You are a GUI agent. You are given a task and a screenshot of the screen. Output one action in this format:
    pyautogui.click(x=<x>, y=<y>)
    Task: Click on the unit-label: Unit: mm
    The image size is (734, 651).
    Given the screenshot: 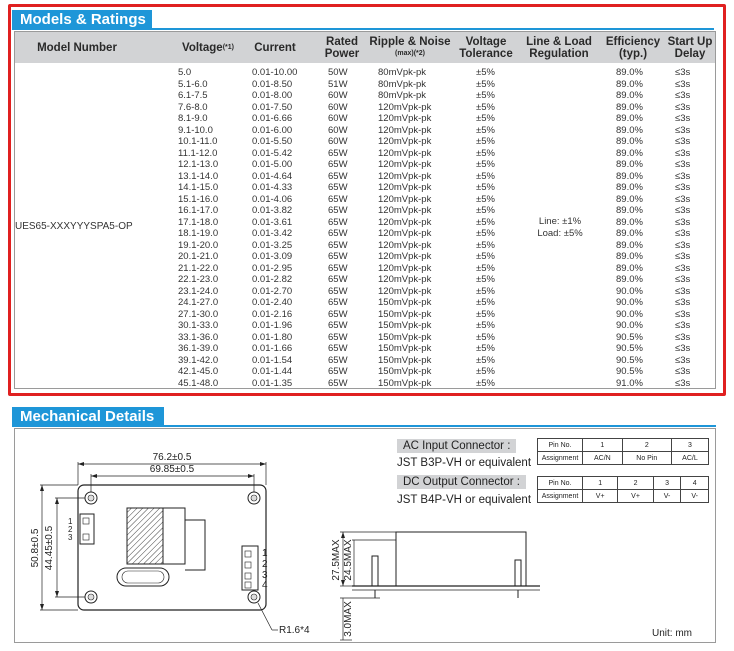 What is the action you would take?
    pyautogui.click(x=672, y=633)
    